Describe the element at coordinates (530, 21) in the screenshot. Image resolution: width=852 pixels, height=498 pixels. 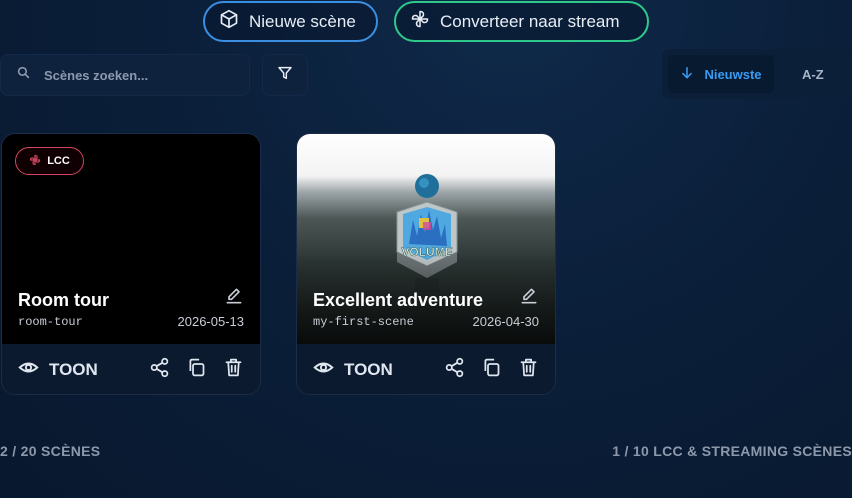
I see `convert-label: Converteer naar stream` at that location.